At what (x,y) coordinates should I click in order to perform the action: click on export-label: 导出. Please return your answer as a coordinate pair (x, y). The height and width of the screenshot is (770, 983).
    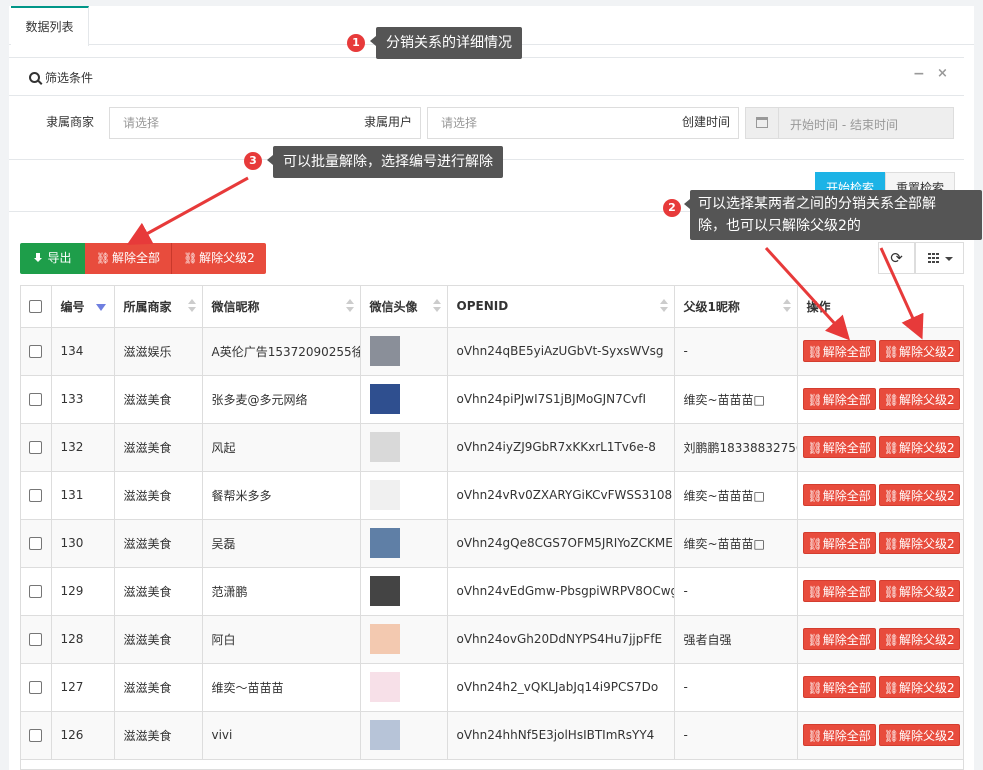
    Looking at the image, I should click on (59, 258).